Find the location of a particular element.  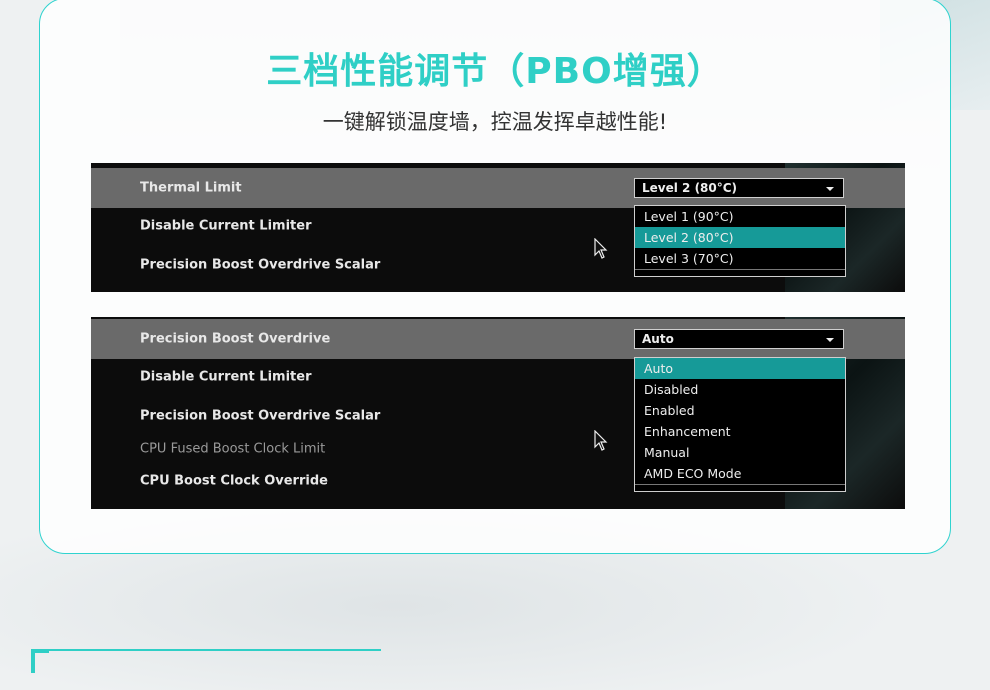

dropdown-option: Manual is located at coordinates (740, 452).